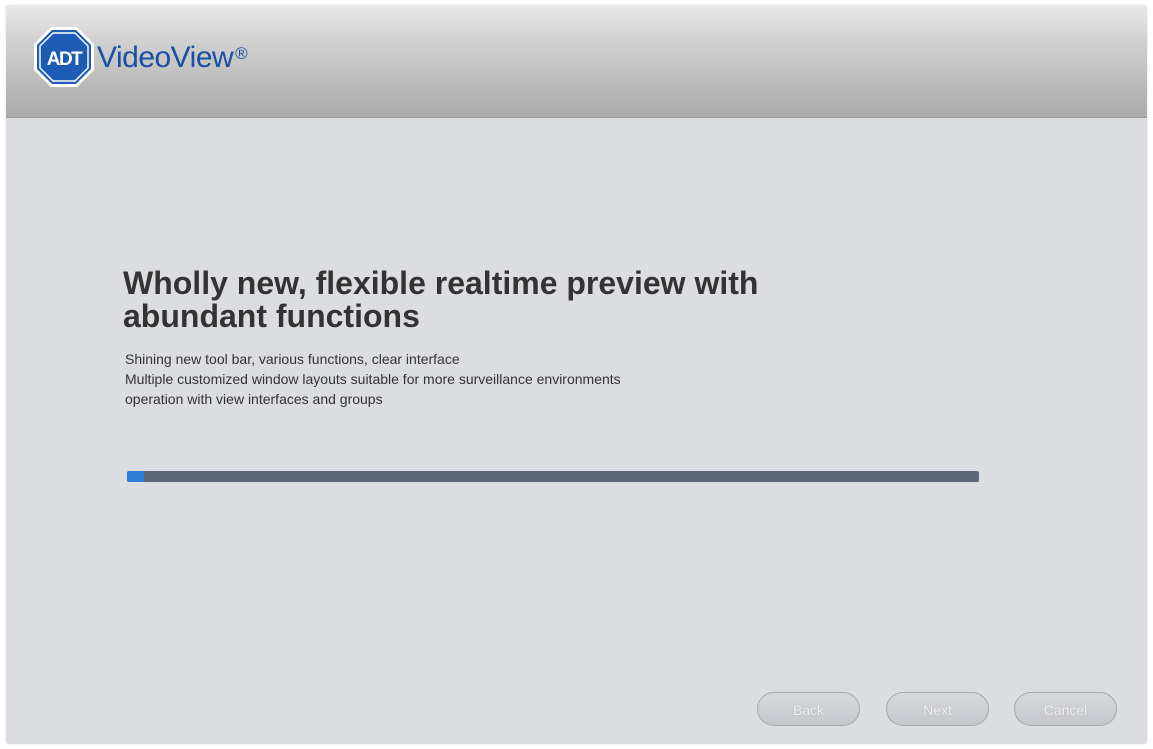 This screenshot has height=749, width=1153. Describe the element at coordinates (1065, 709) in the screenshot. I see `cancel-button: Cancel` at that location.